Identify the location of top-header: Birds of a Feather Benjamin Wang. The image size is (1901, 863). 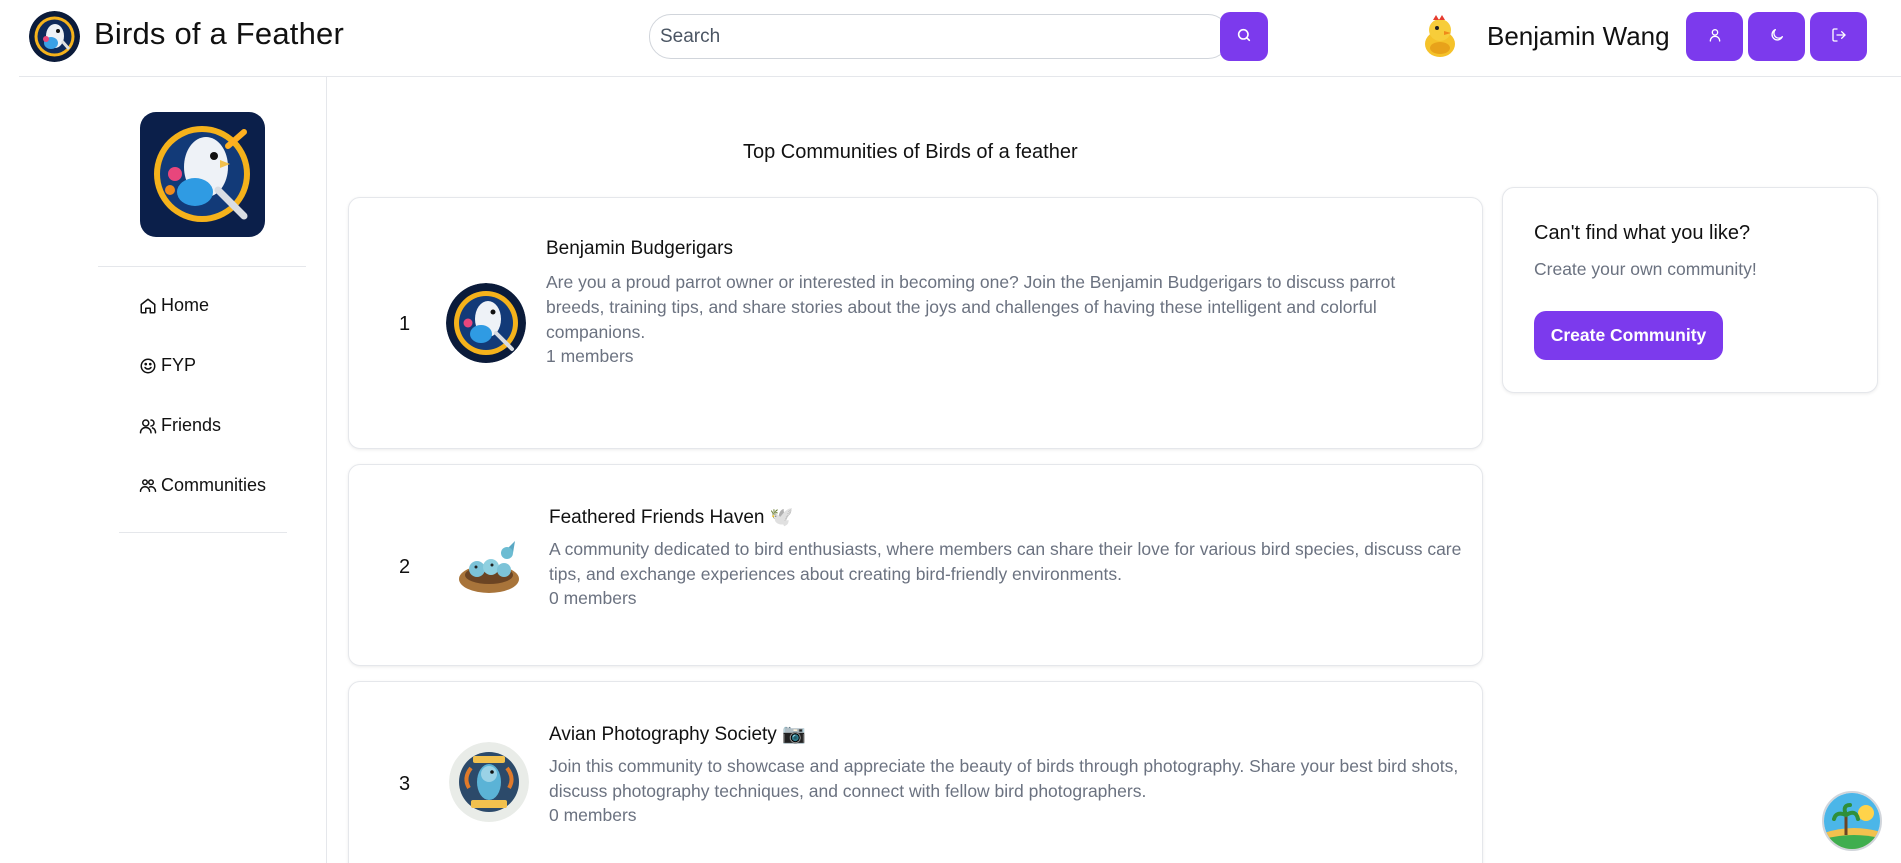
(960, 38).